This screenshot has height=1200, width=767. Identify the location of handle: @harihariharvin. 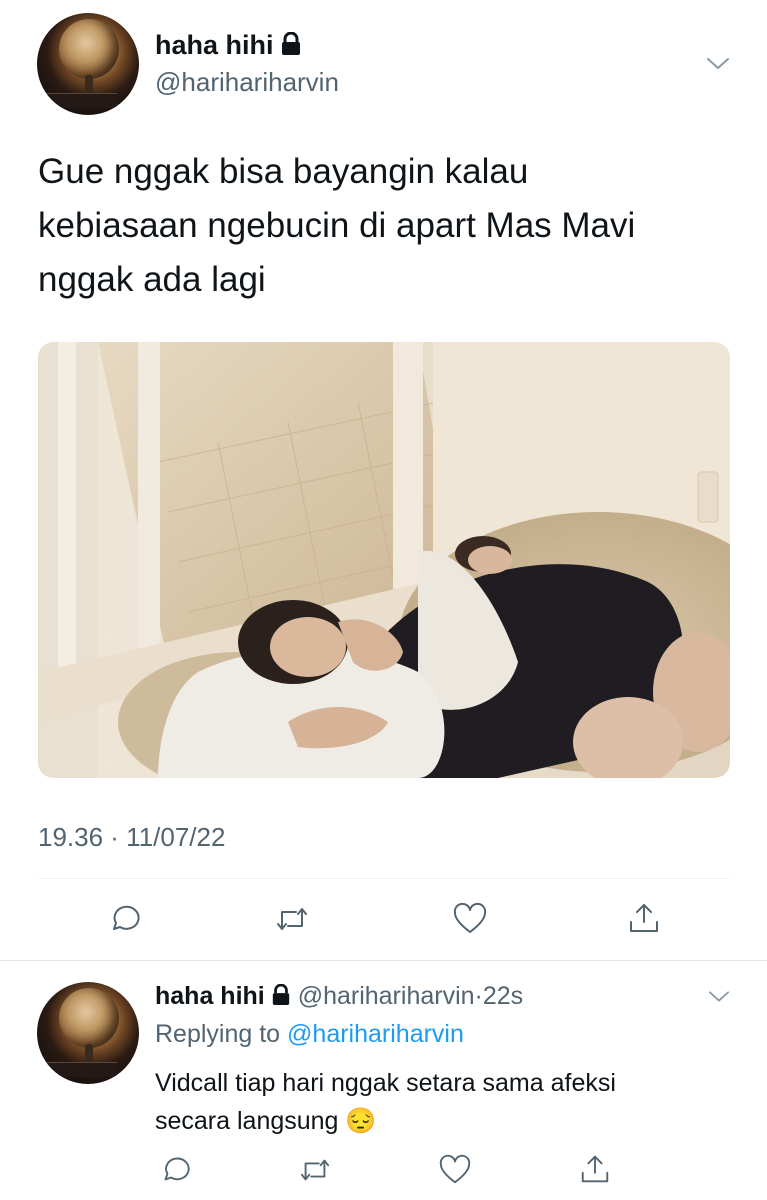
(247, 82).